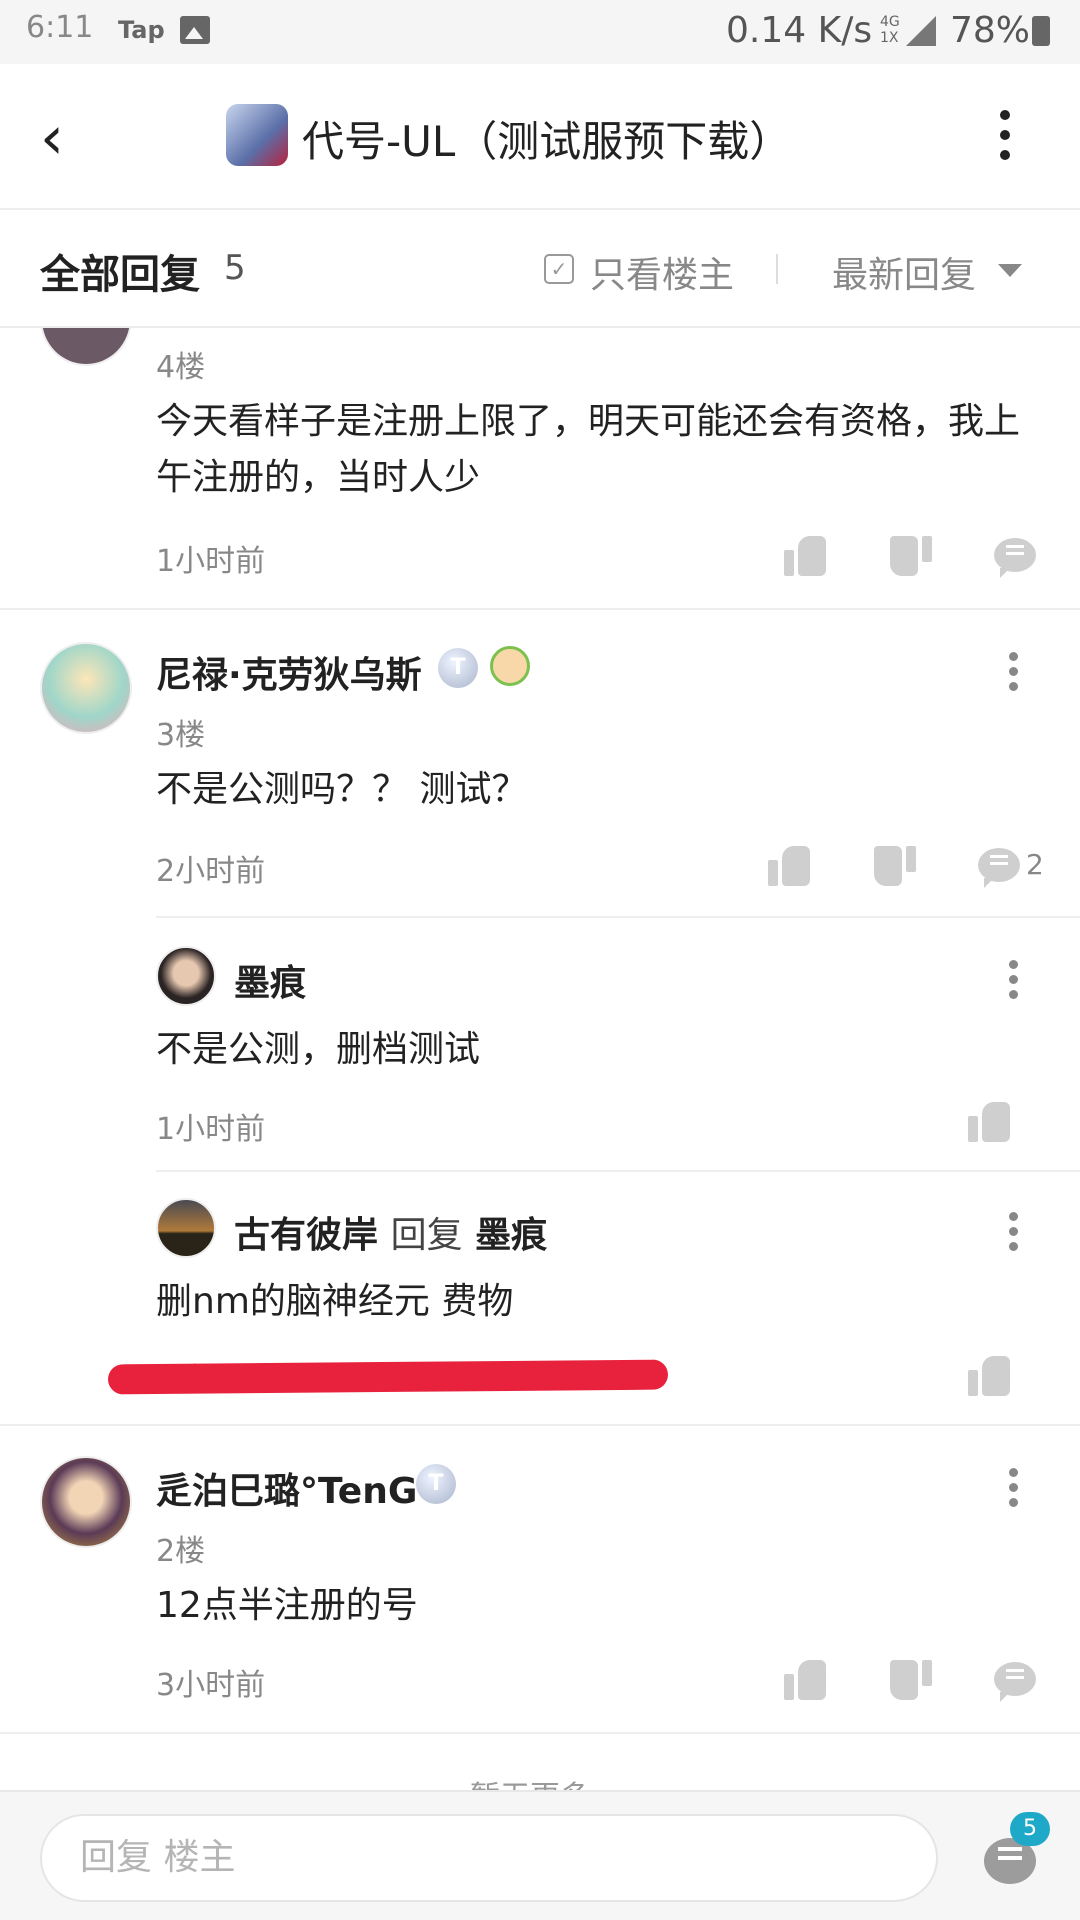  I want to click on signal-icon, so click(921, 31).